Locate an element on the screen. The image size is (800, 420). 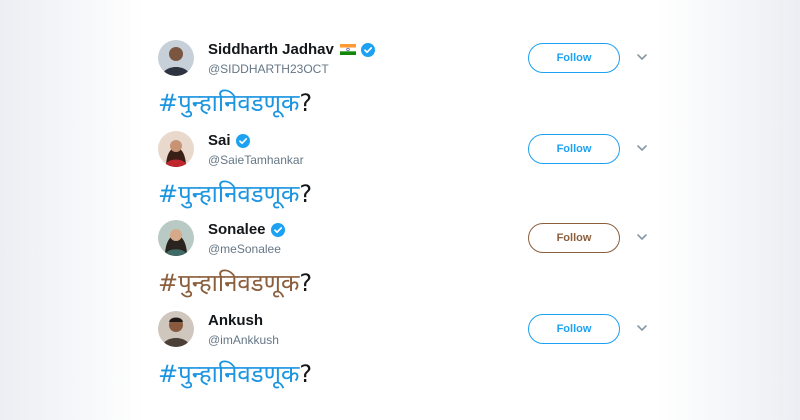
user-handle: @SaieTamhankar is located at coordinates (256, 160).